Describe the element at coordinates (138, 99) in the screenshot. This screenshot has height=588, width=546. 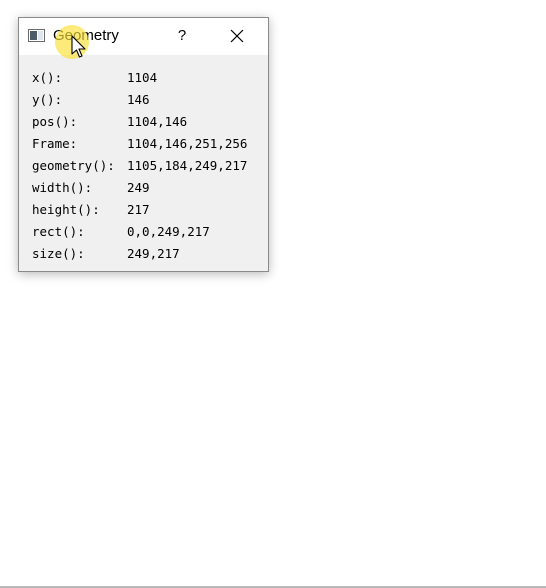
I see `info-value: 146` at that location.